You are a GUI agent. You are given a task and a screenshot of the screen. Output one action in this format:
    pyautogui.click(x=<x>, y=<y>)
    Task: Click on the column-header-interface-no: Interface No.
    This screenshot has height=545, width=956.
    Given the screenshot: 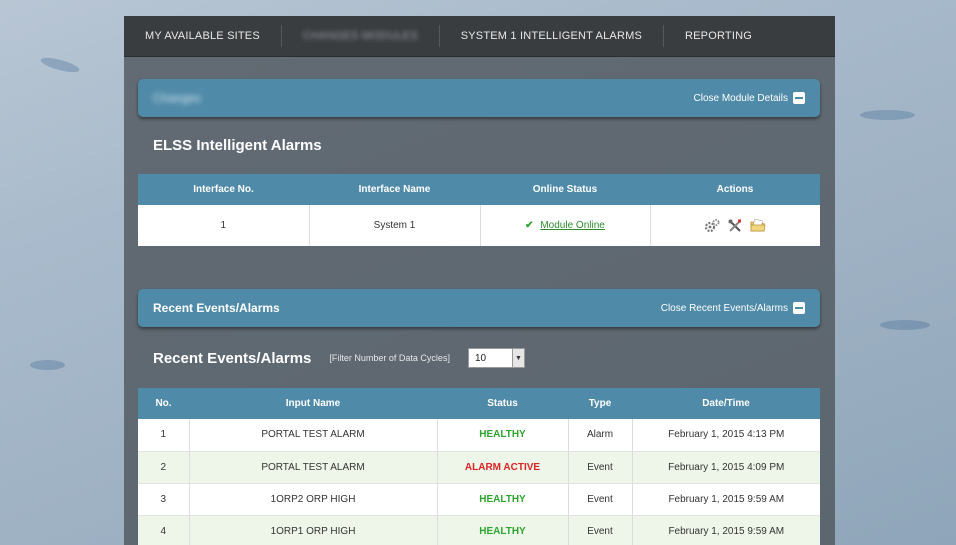 What is the action you would take?
    pyautogui.click(x=223, y=189)
    